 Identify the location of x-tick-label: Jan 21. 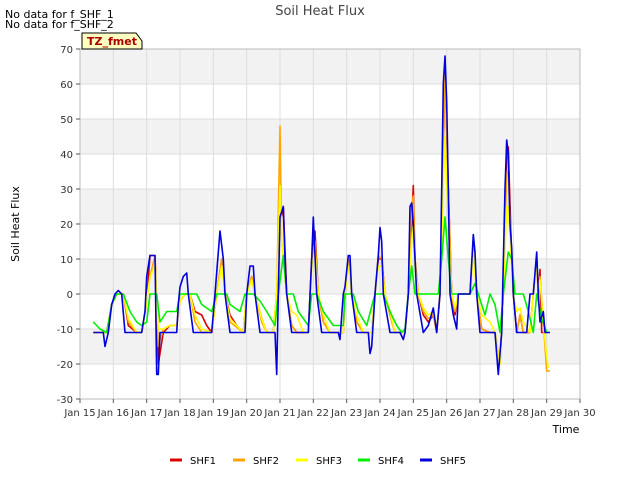
(279, 413).